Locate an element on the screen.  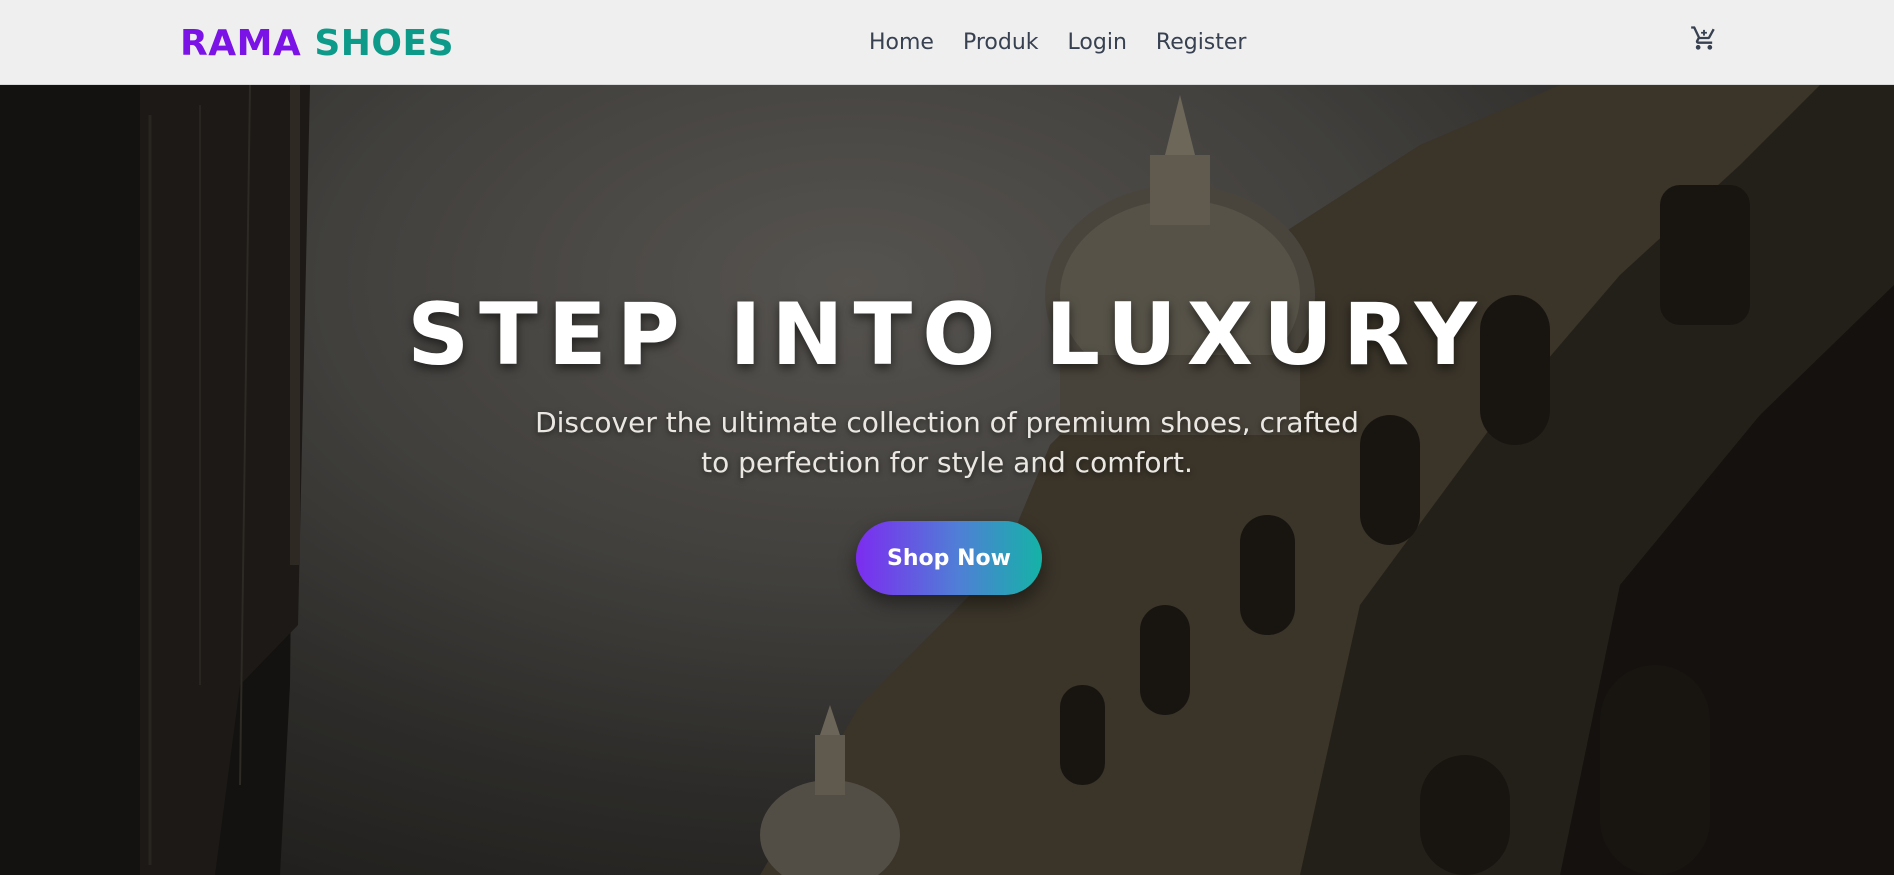
nav-link-home: Home is located at coordinates (901, 43).